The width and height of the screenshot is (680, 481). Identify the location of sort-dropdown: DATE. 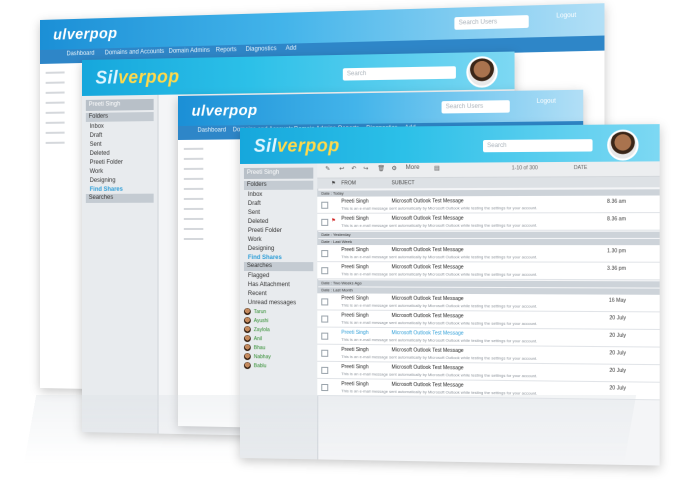
(580, 168).